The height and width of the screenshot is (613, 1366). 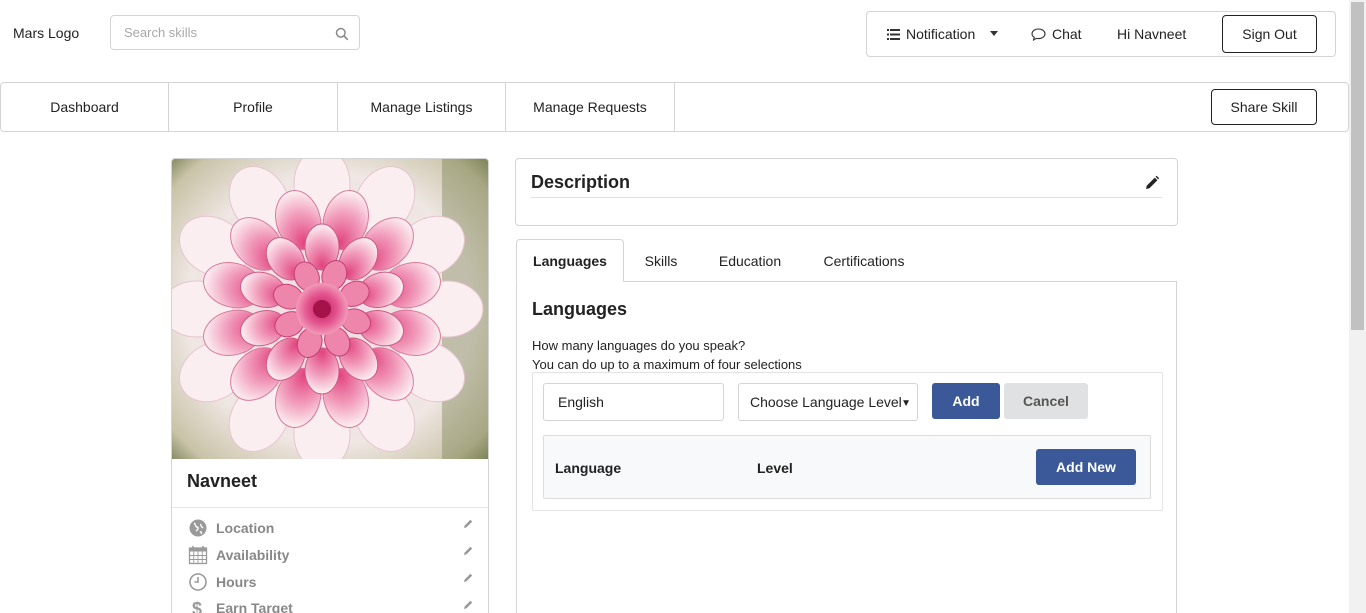 What do you see at coordinates (1357, 166) in the screenshot?
I see `scrollbar-thumb` at bounding box center [1357, 166].